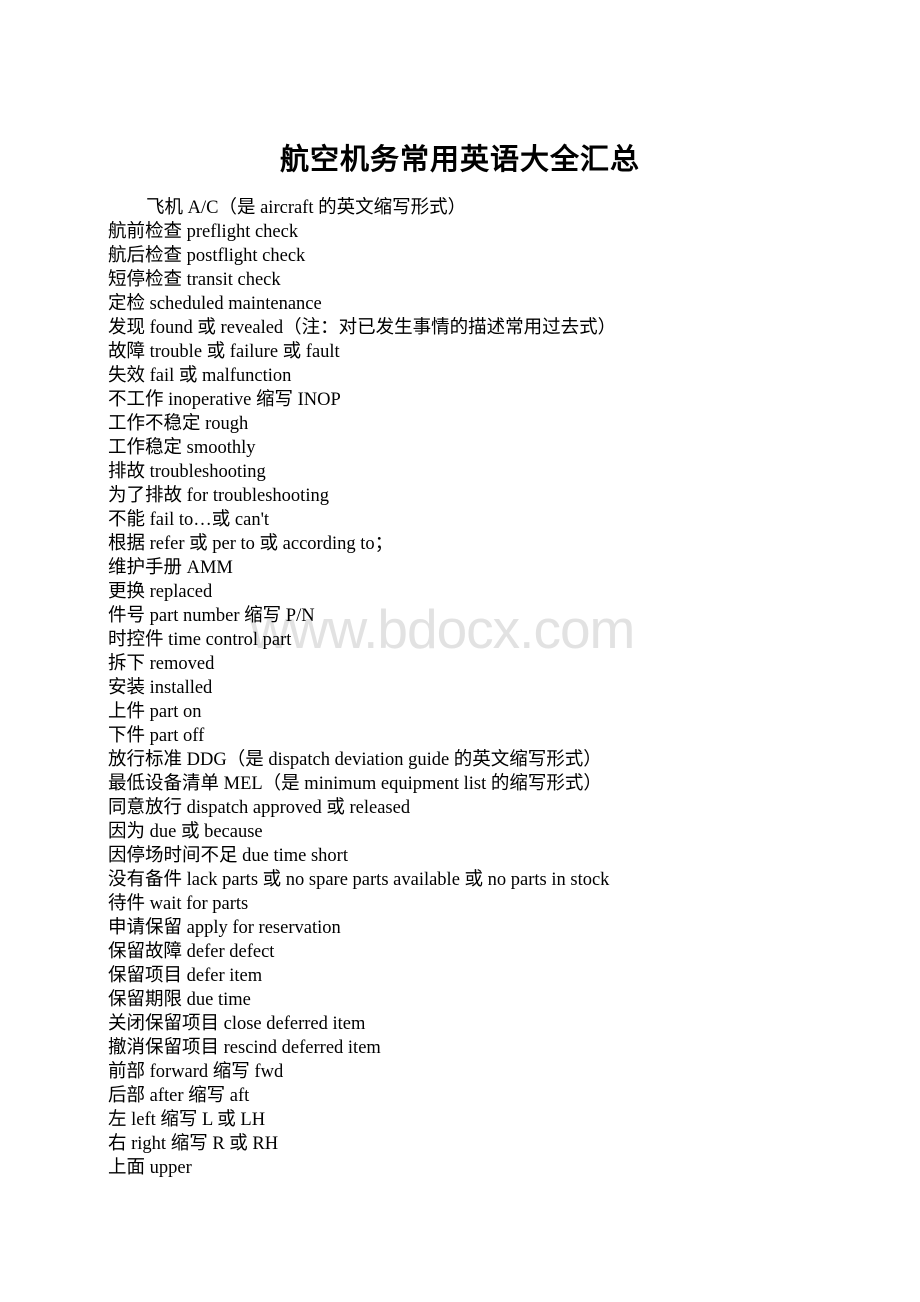 The image size is (920, 1302). What do you see at coordinates (179, 1096) in the screenshot?
I see `glossary-line: 后部 after 缩写 aft` at bounding box center [179, 1096].